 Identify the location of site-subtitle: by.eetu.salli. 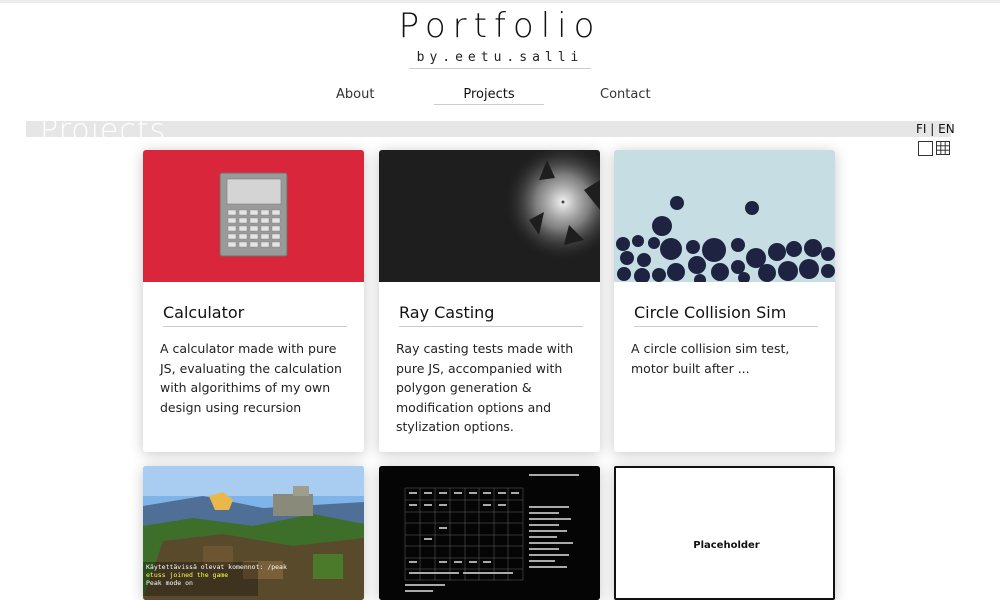
(500, 59).